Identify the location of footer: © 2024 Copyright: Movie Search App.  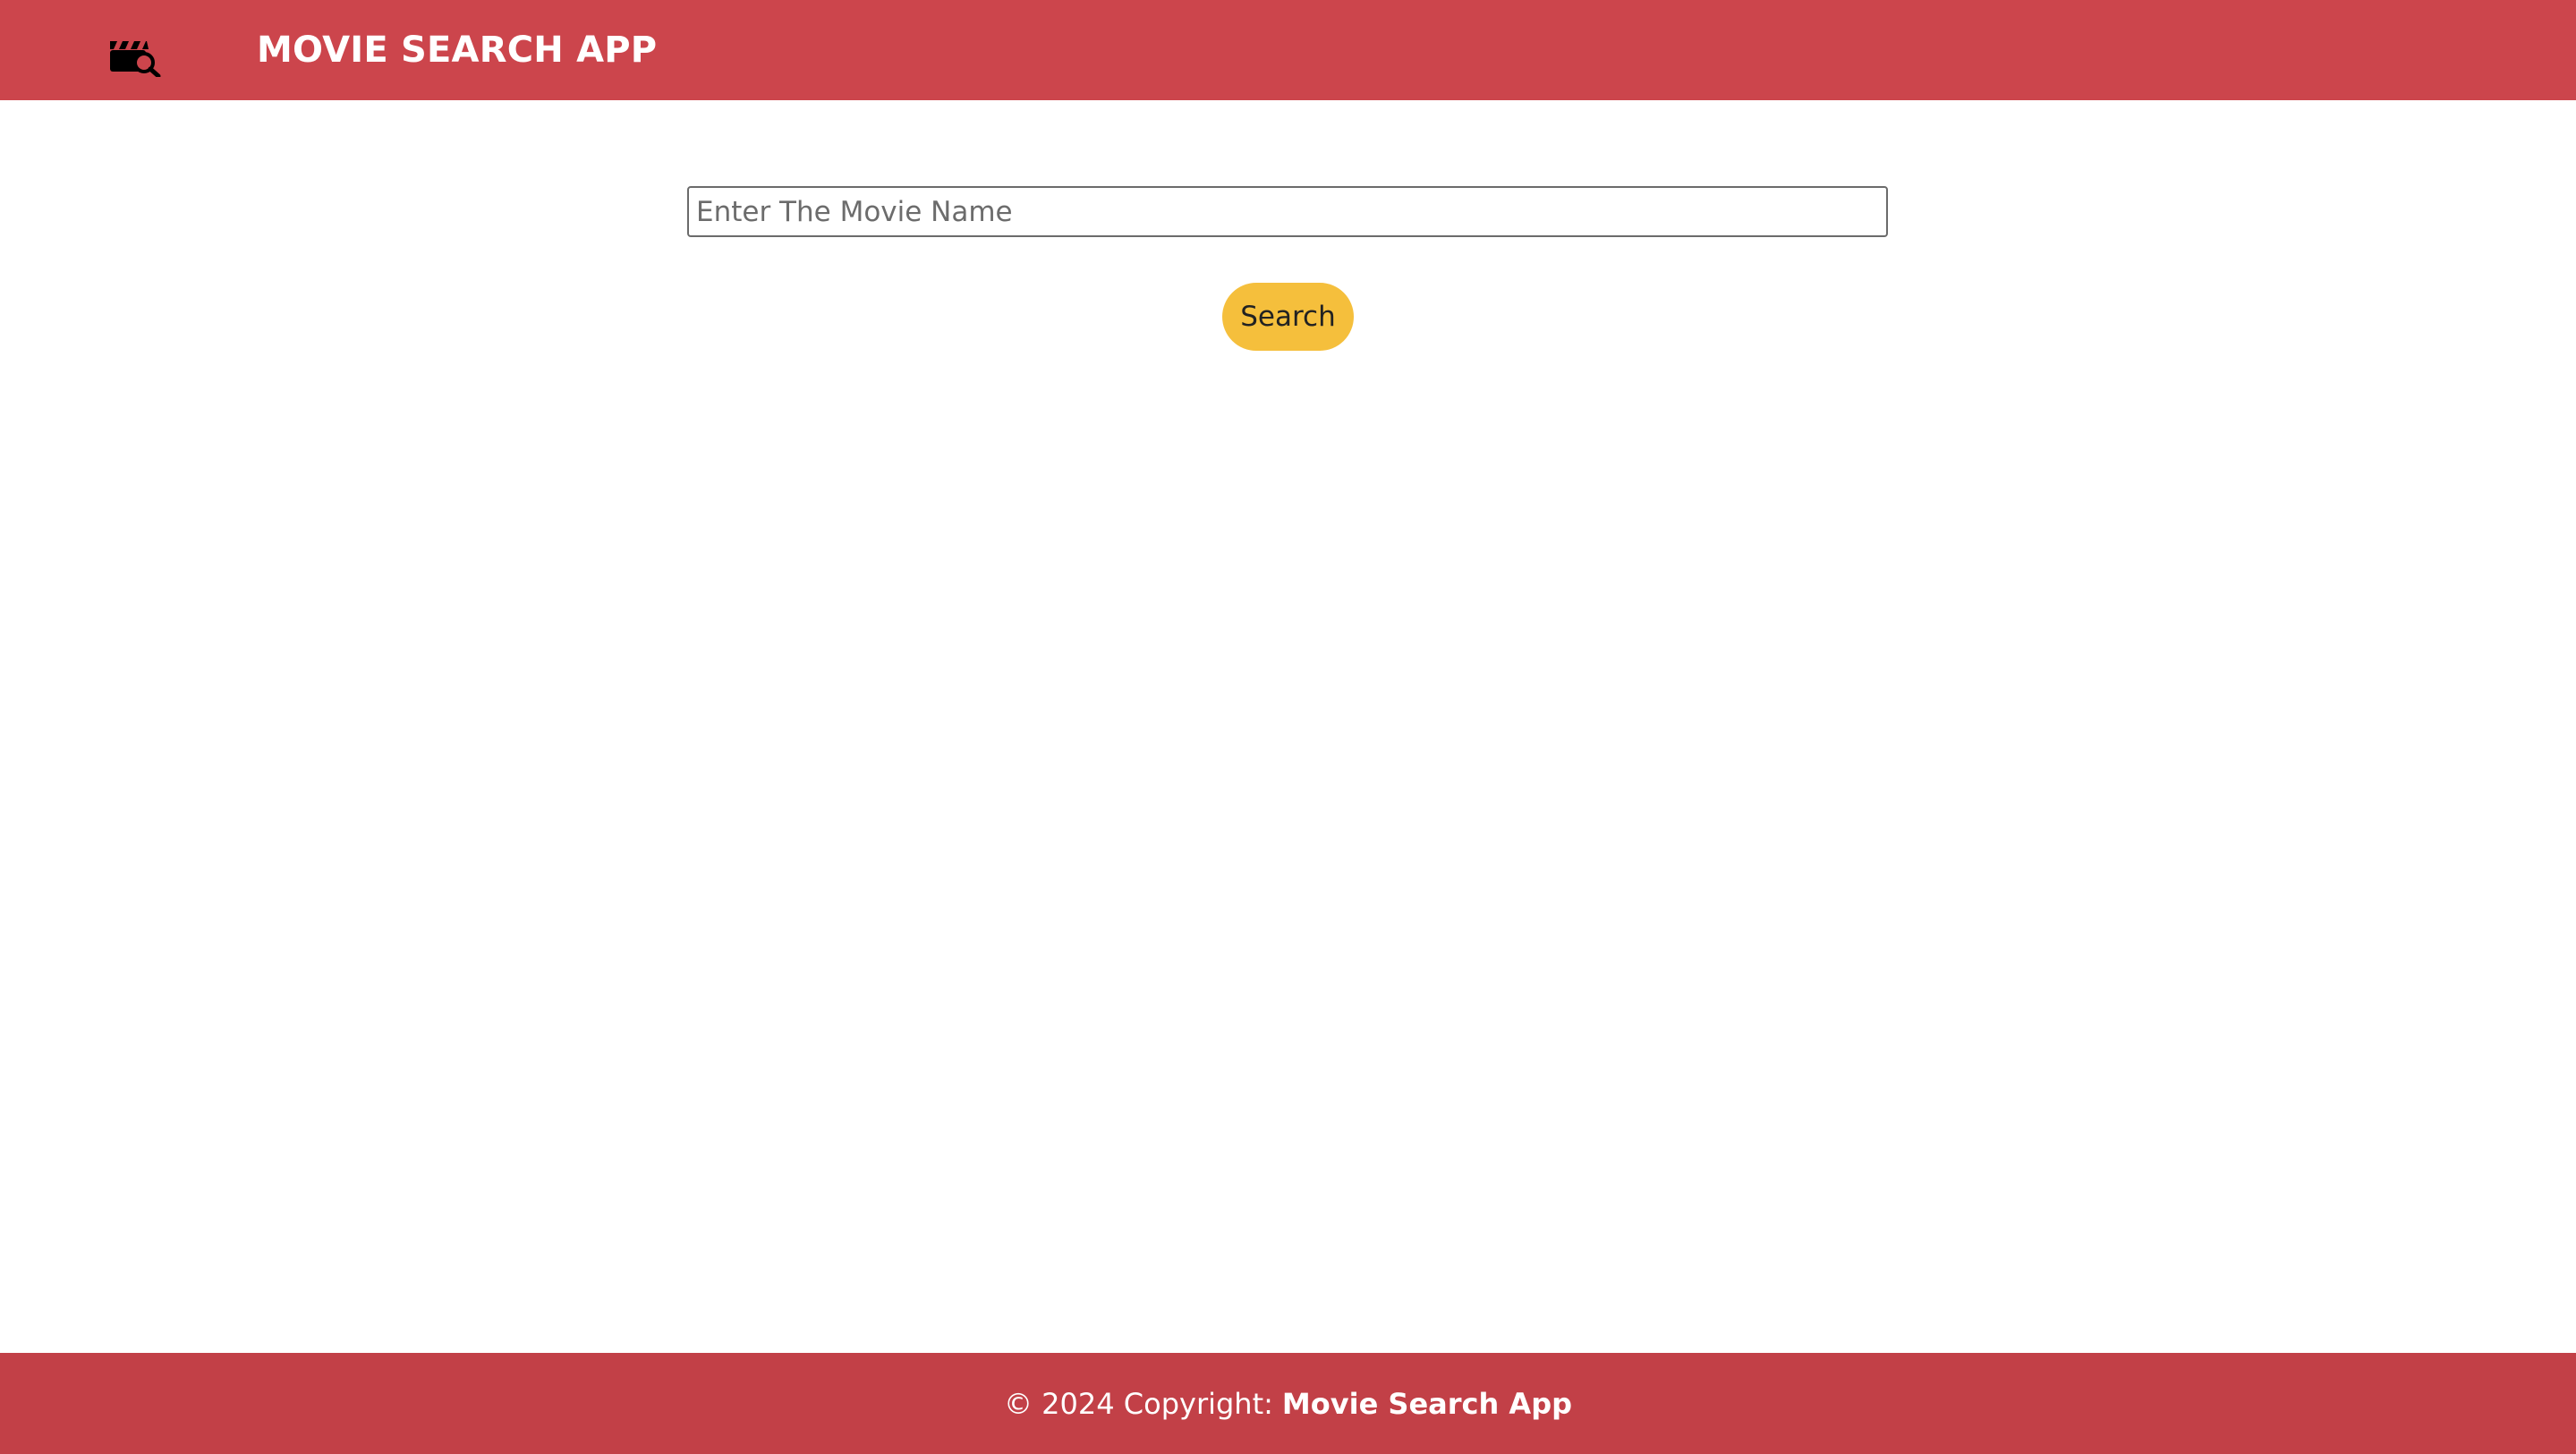
(1288, 1404).